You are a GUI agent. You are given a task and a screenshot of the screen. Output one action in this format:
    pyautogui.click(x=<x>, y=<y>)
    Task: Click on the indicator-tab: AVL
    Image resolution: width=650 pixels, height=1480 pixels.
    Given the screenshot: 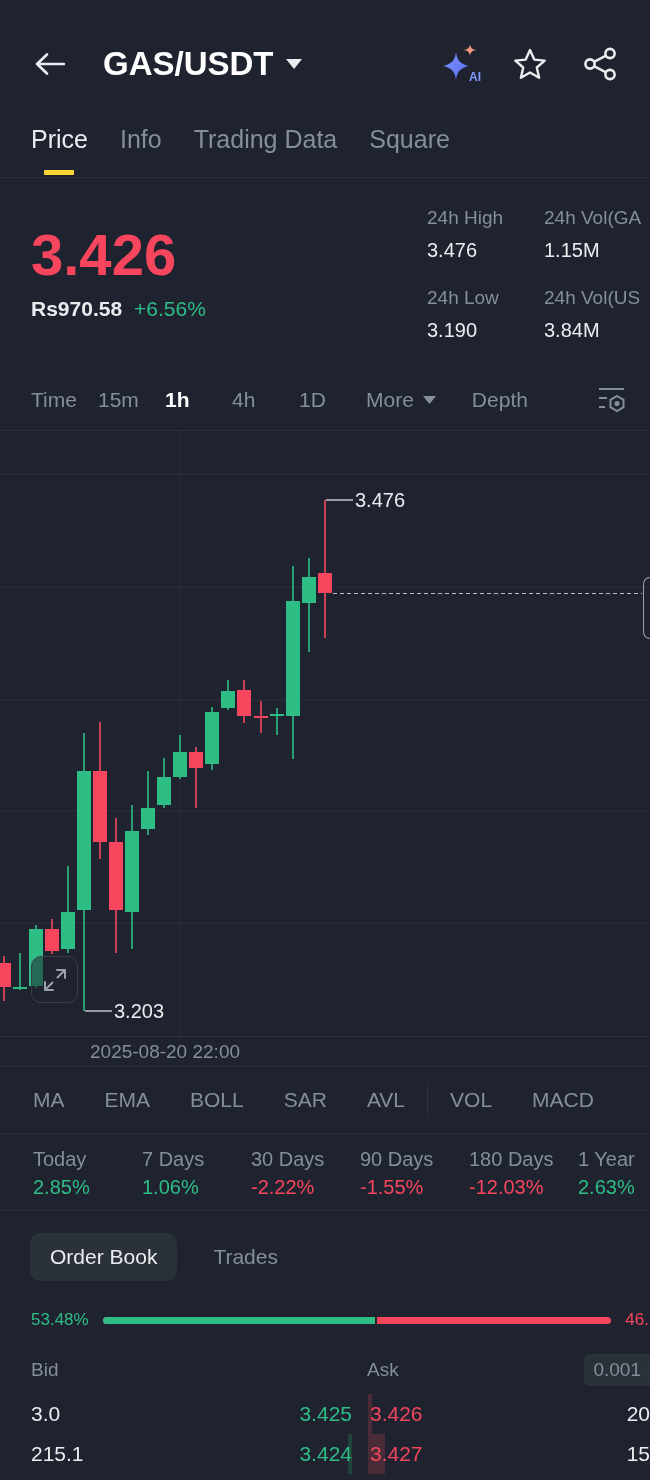 What is the action you would take?
    pyautogui.click(x=386, y=1100)
    